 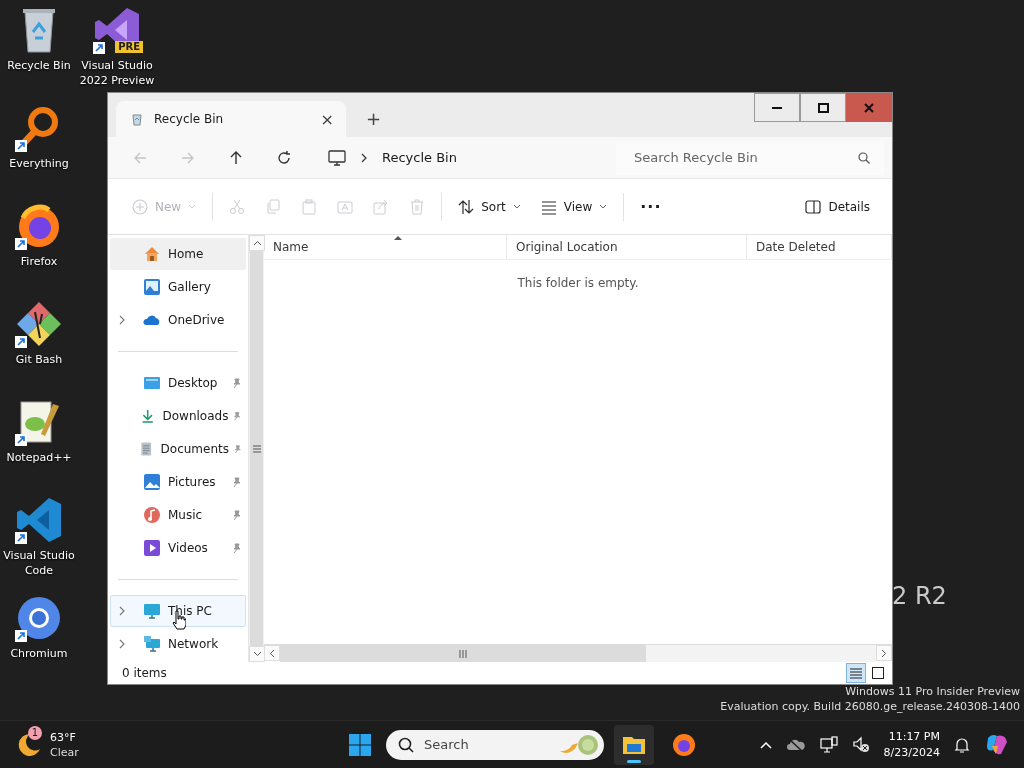 What do you see at coordinates (178, 254) in the screenshot?
I see `sidebar-item: Home` at bounding box center [178, 254].